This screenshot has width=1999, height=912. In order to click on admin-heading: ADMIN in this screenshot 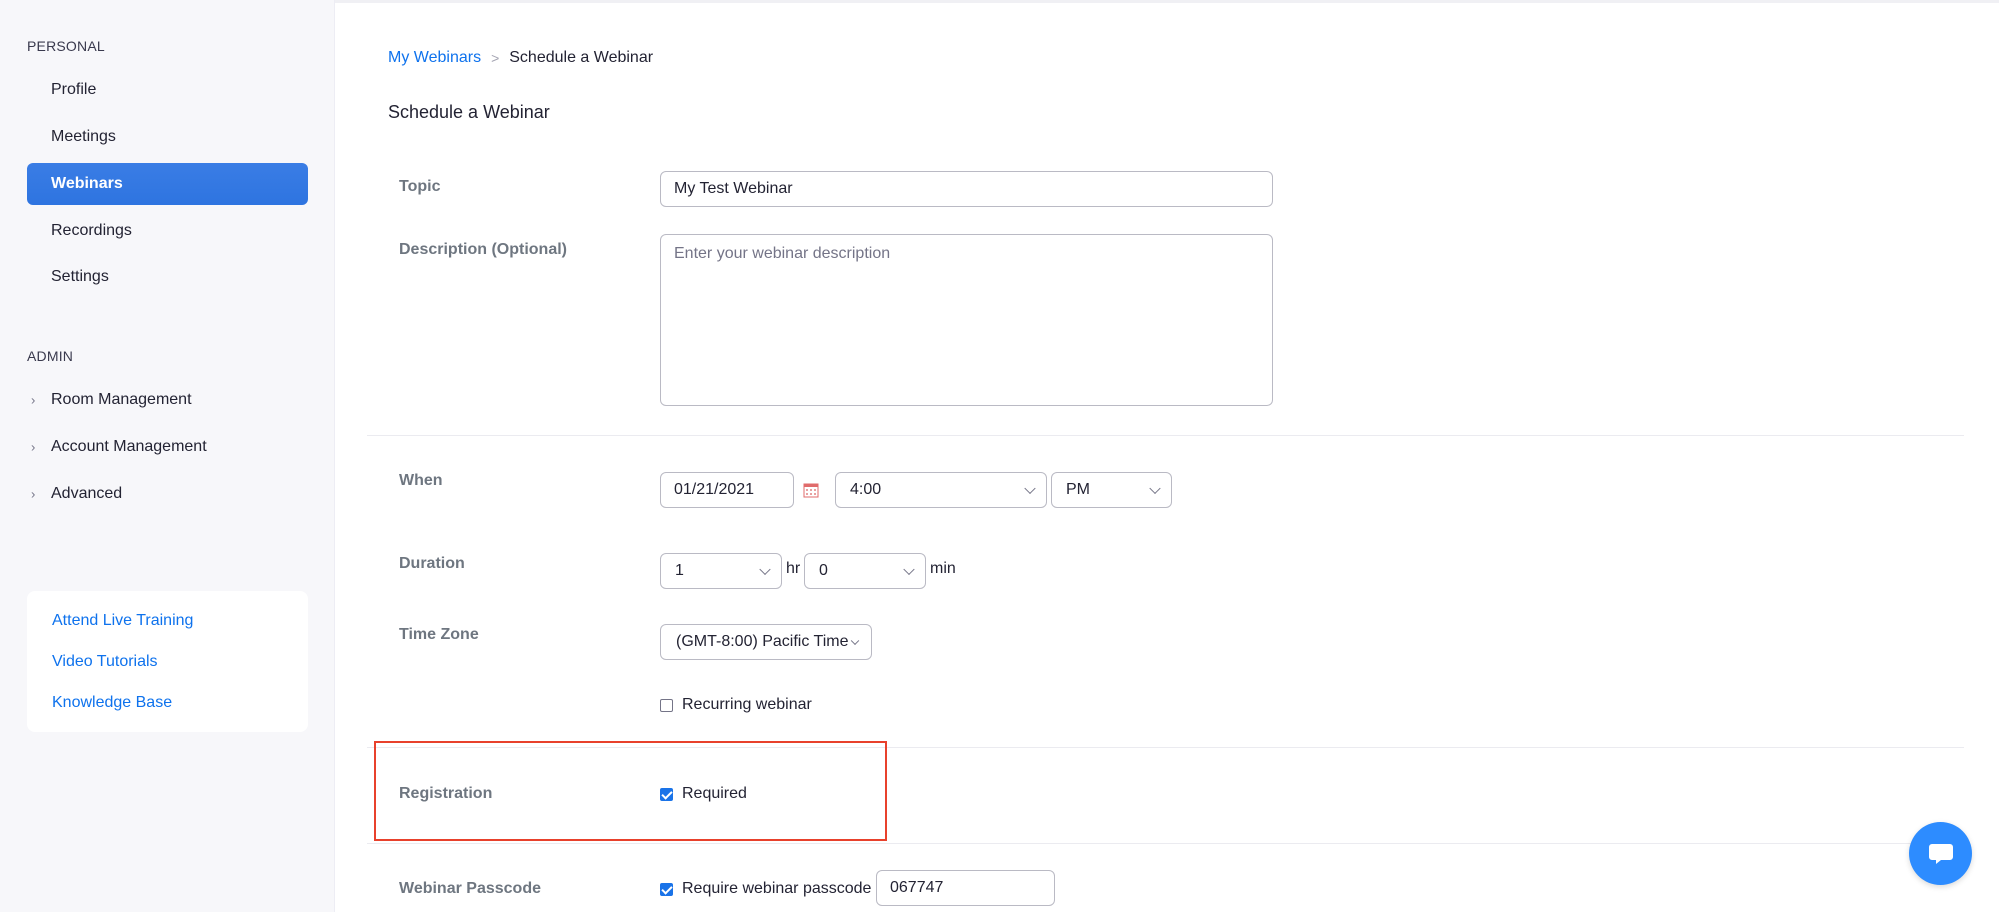, I will do `click(50, 356)`.